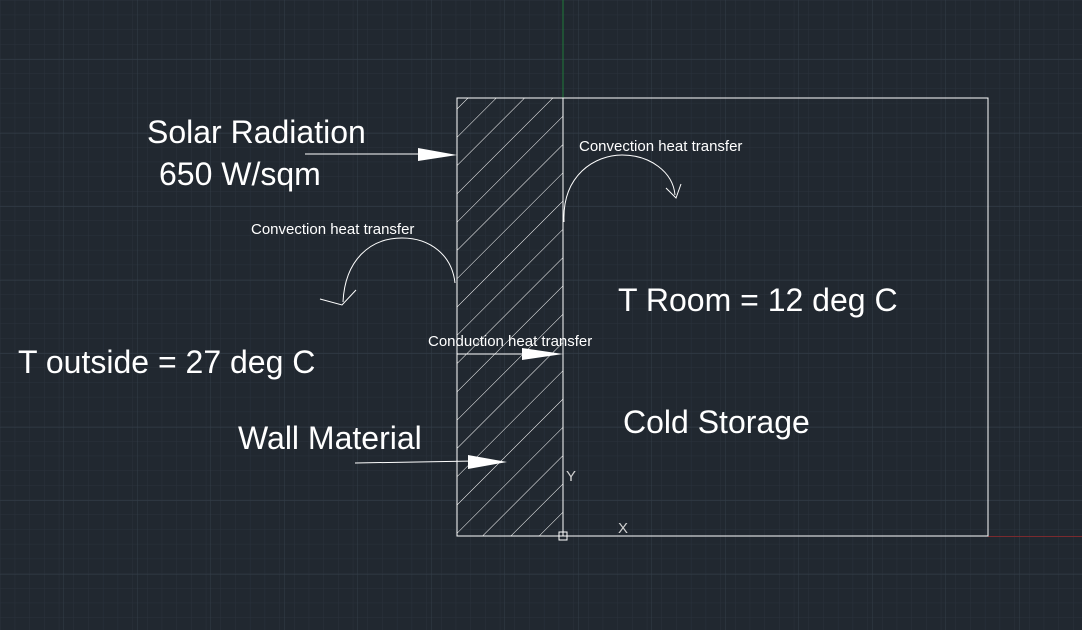 This screenshot has width=1082, height=630. Describe the element at coordinates (510, 341) in the screenshot. I see `conduction-label: Conduction heat transfer` at that location.